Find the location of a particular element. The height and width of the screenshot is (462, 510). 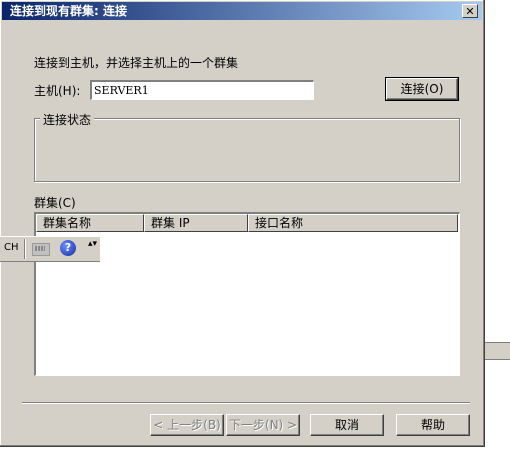

list-header: 群集名称 群集 IP 接口名称 is located at coordinates (247, 223).